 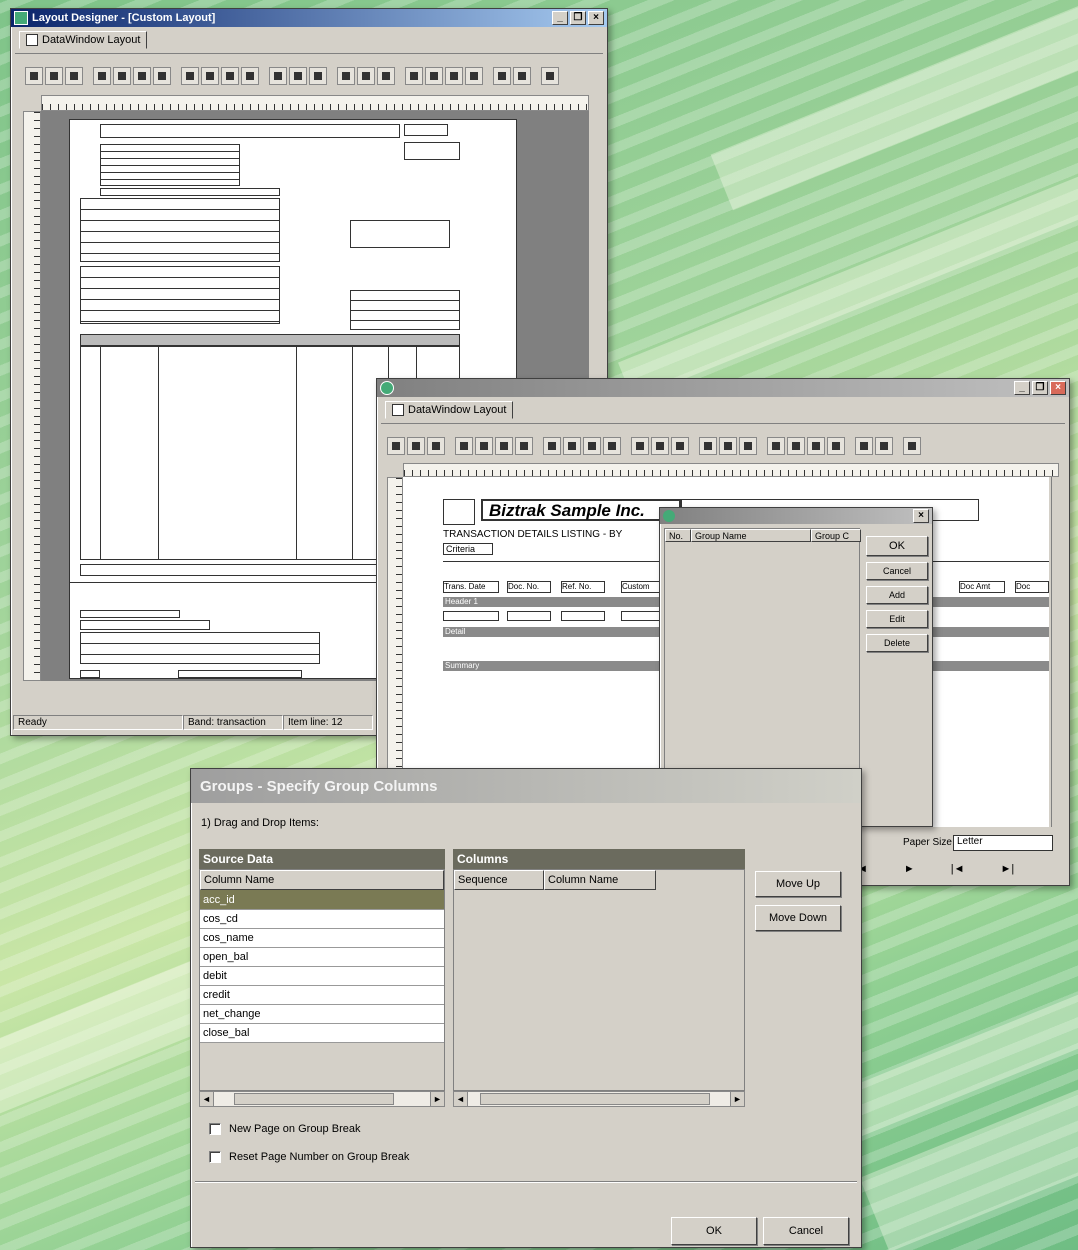 I want to click on reset-page-checkbox: Reset Page Number on Group Break, so click(x=309, y=1157).